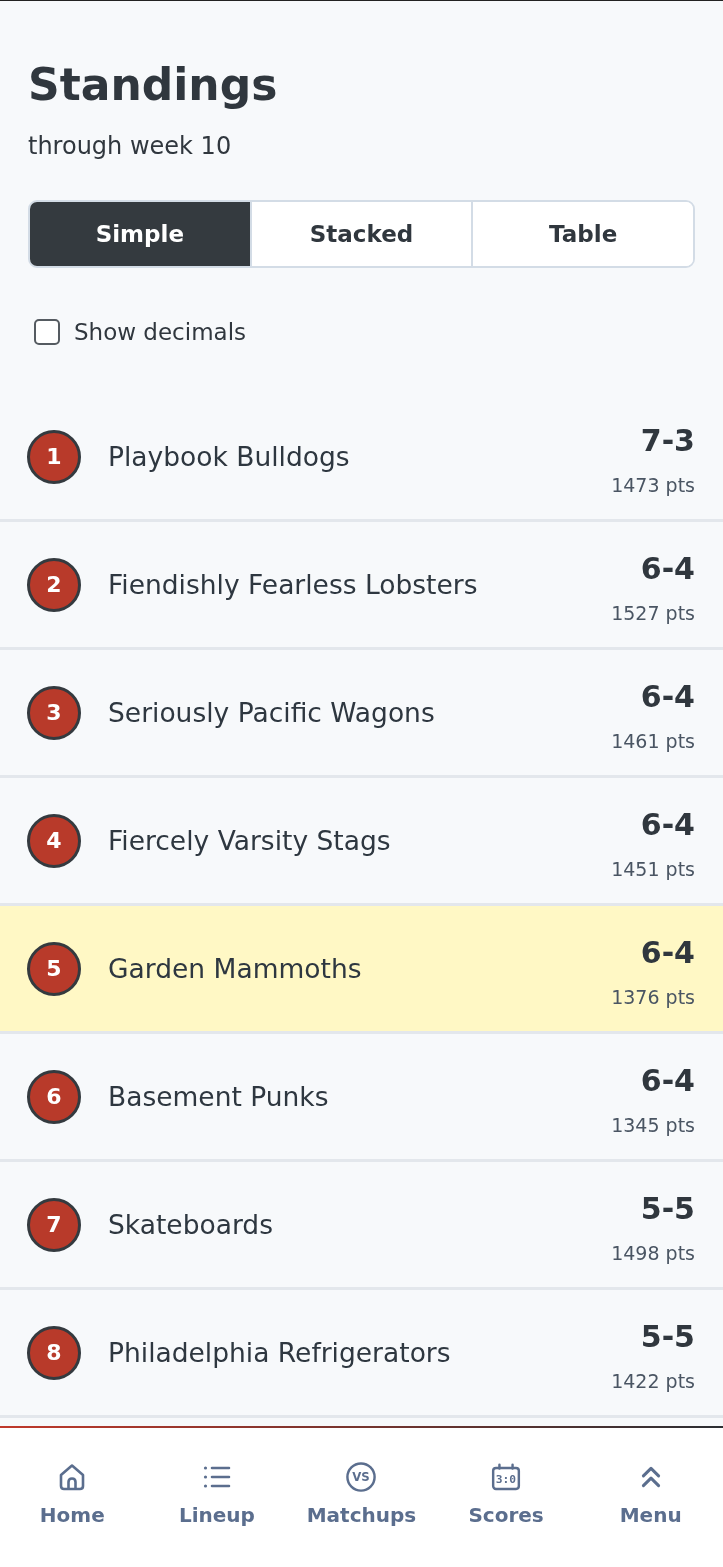 This screenshot has height=1567, width=723. What do you see at coordinates (54, 1096) in the screenshot?
I see `rank-badge: 6` at bounding box center [54, 1096].